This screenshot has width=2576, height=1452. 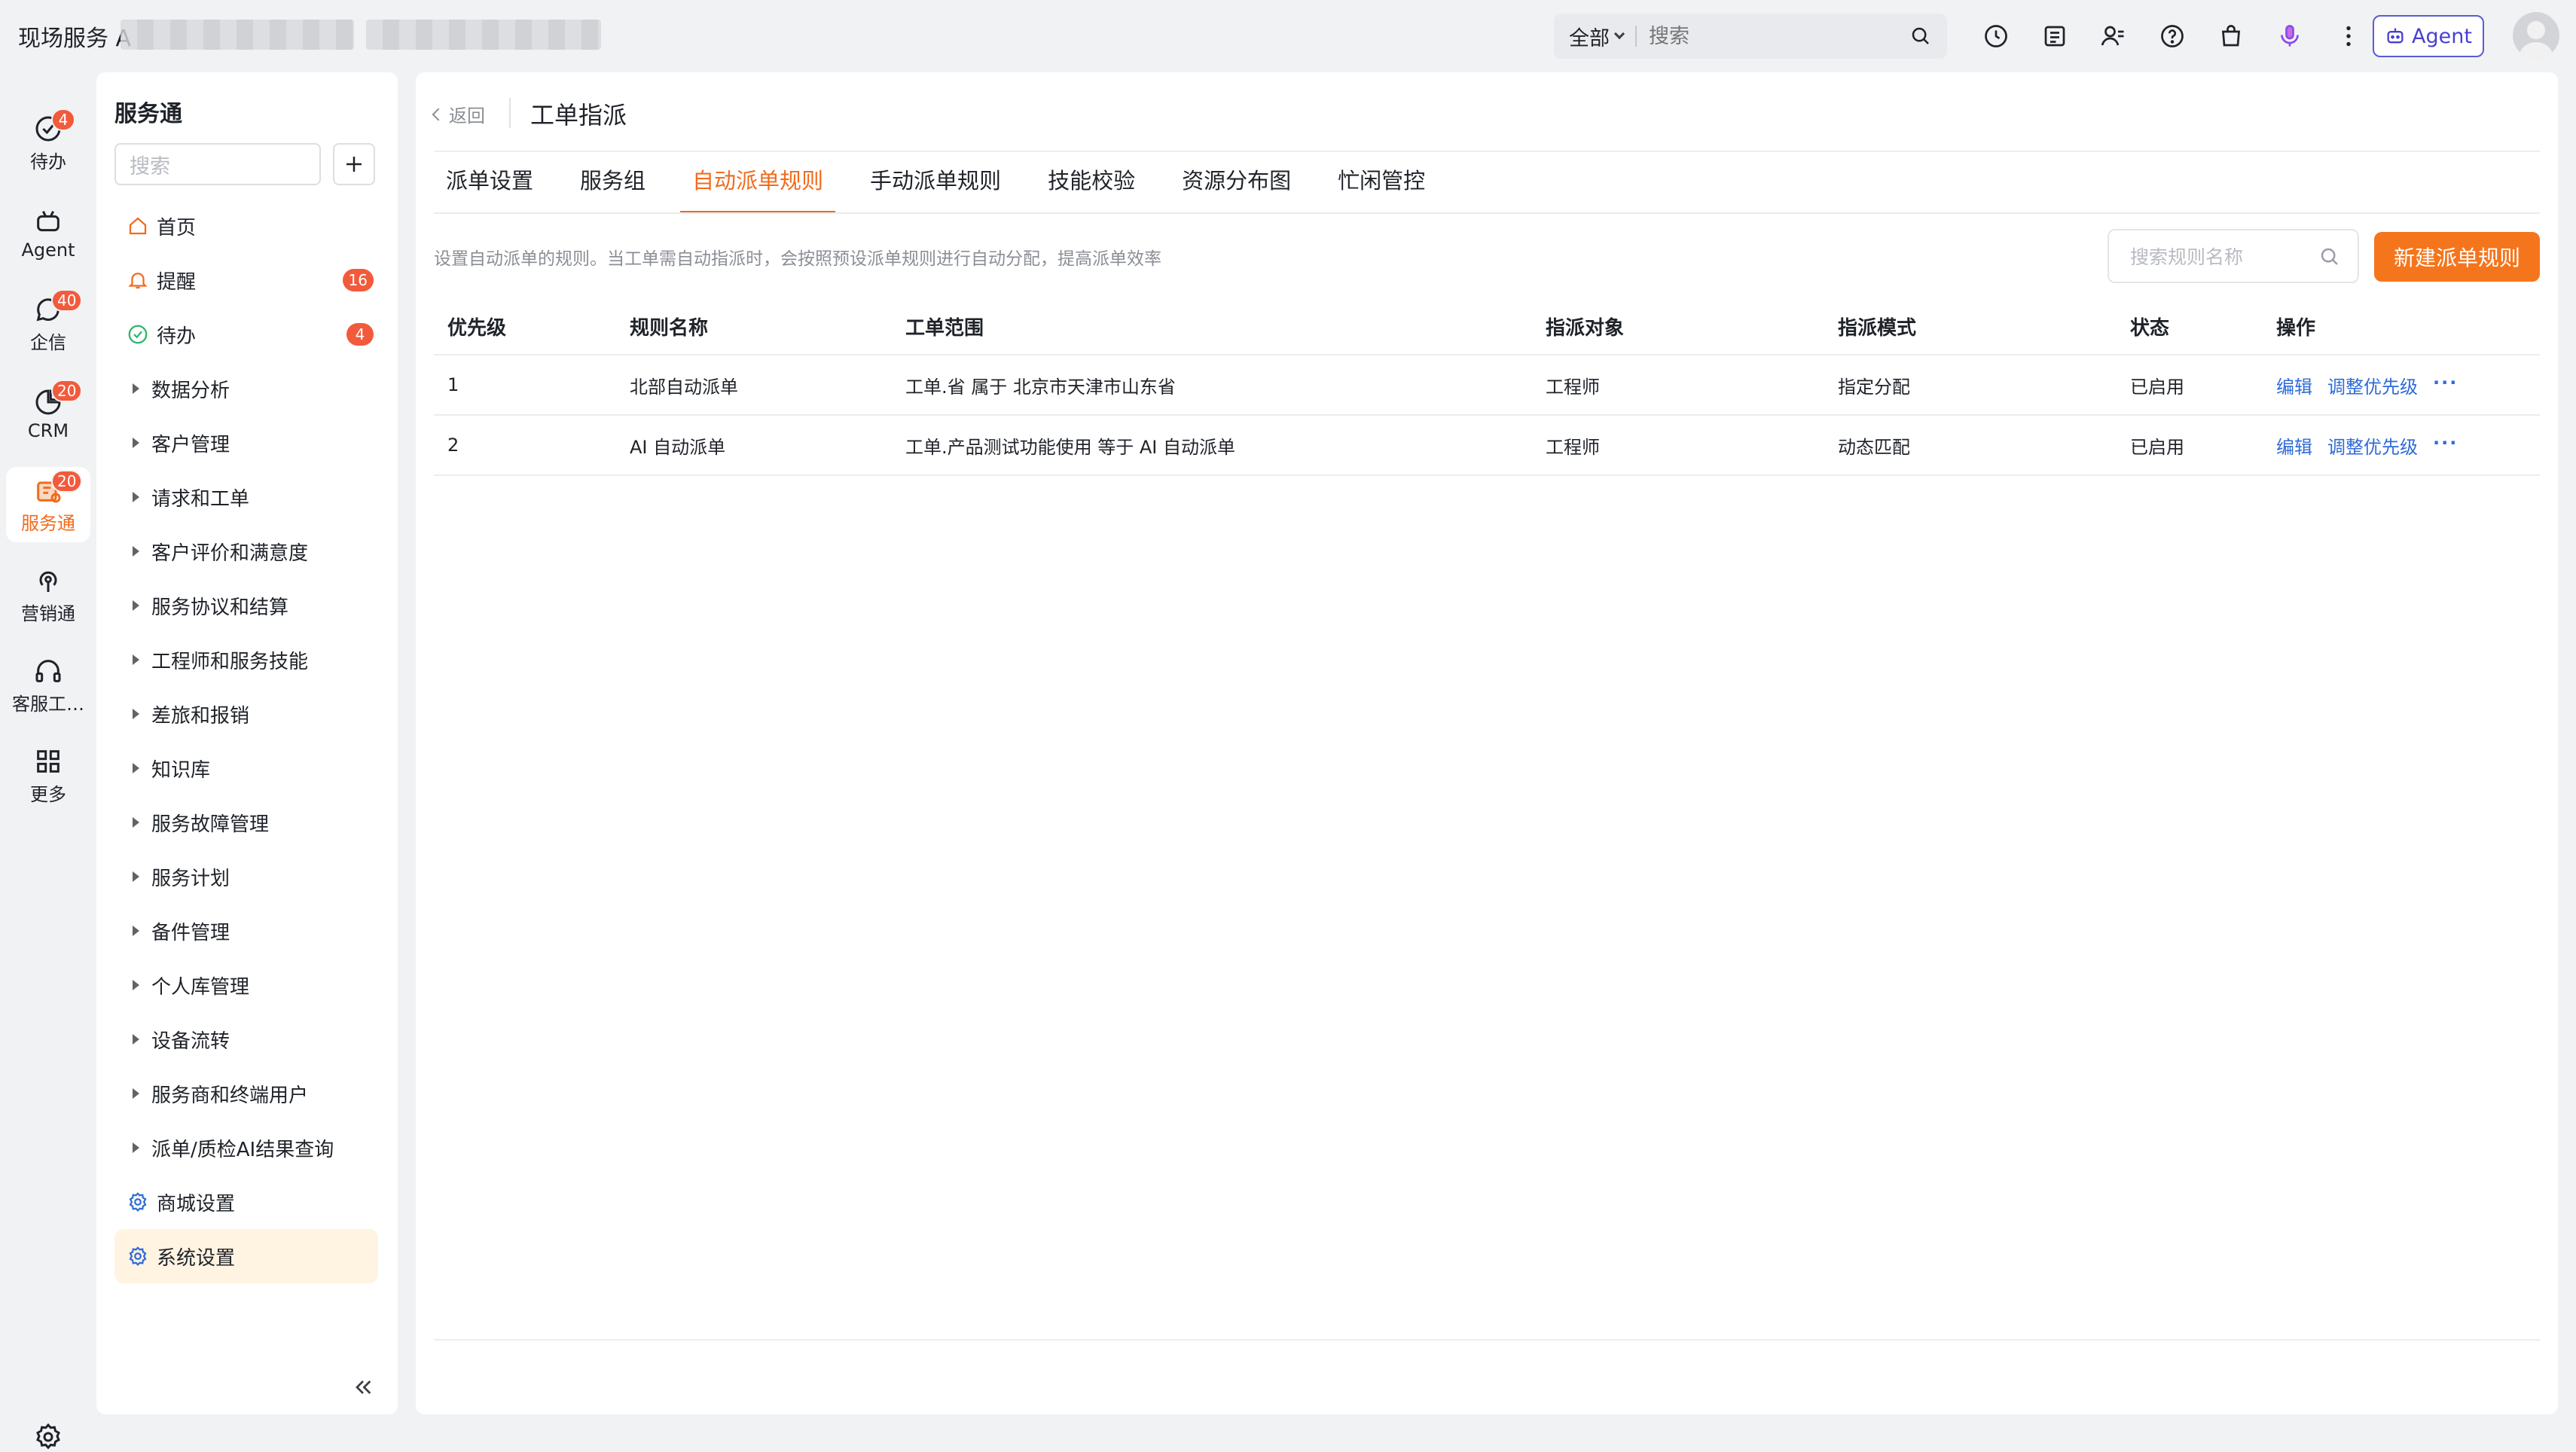 I want to click on tab-manual-dispatch-rules: 手动派单规则, so click(x=936, y=189).